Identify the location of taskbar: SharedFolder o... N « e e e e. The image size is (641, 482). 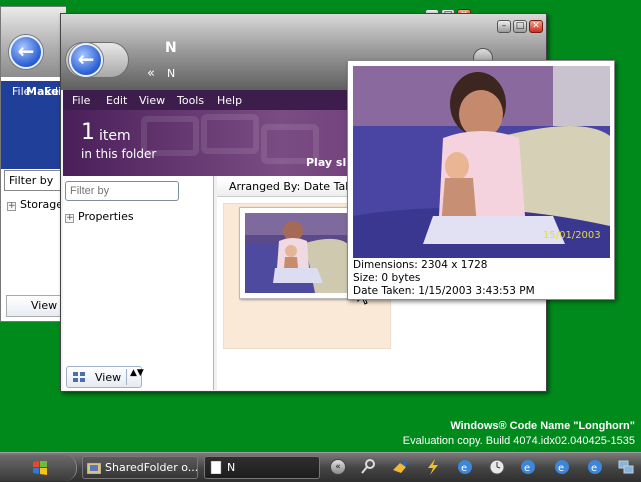
(320, 467).